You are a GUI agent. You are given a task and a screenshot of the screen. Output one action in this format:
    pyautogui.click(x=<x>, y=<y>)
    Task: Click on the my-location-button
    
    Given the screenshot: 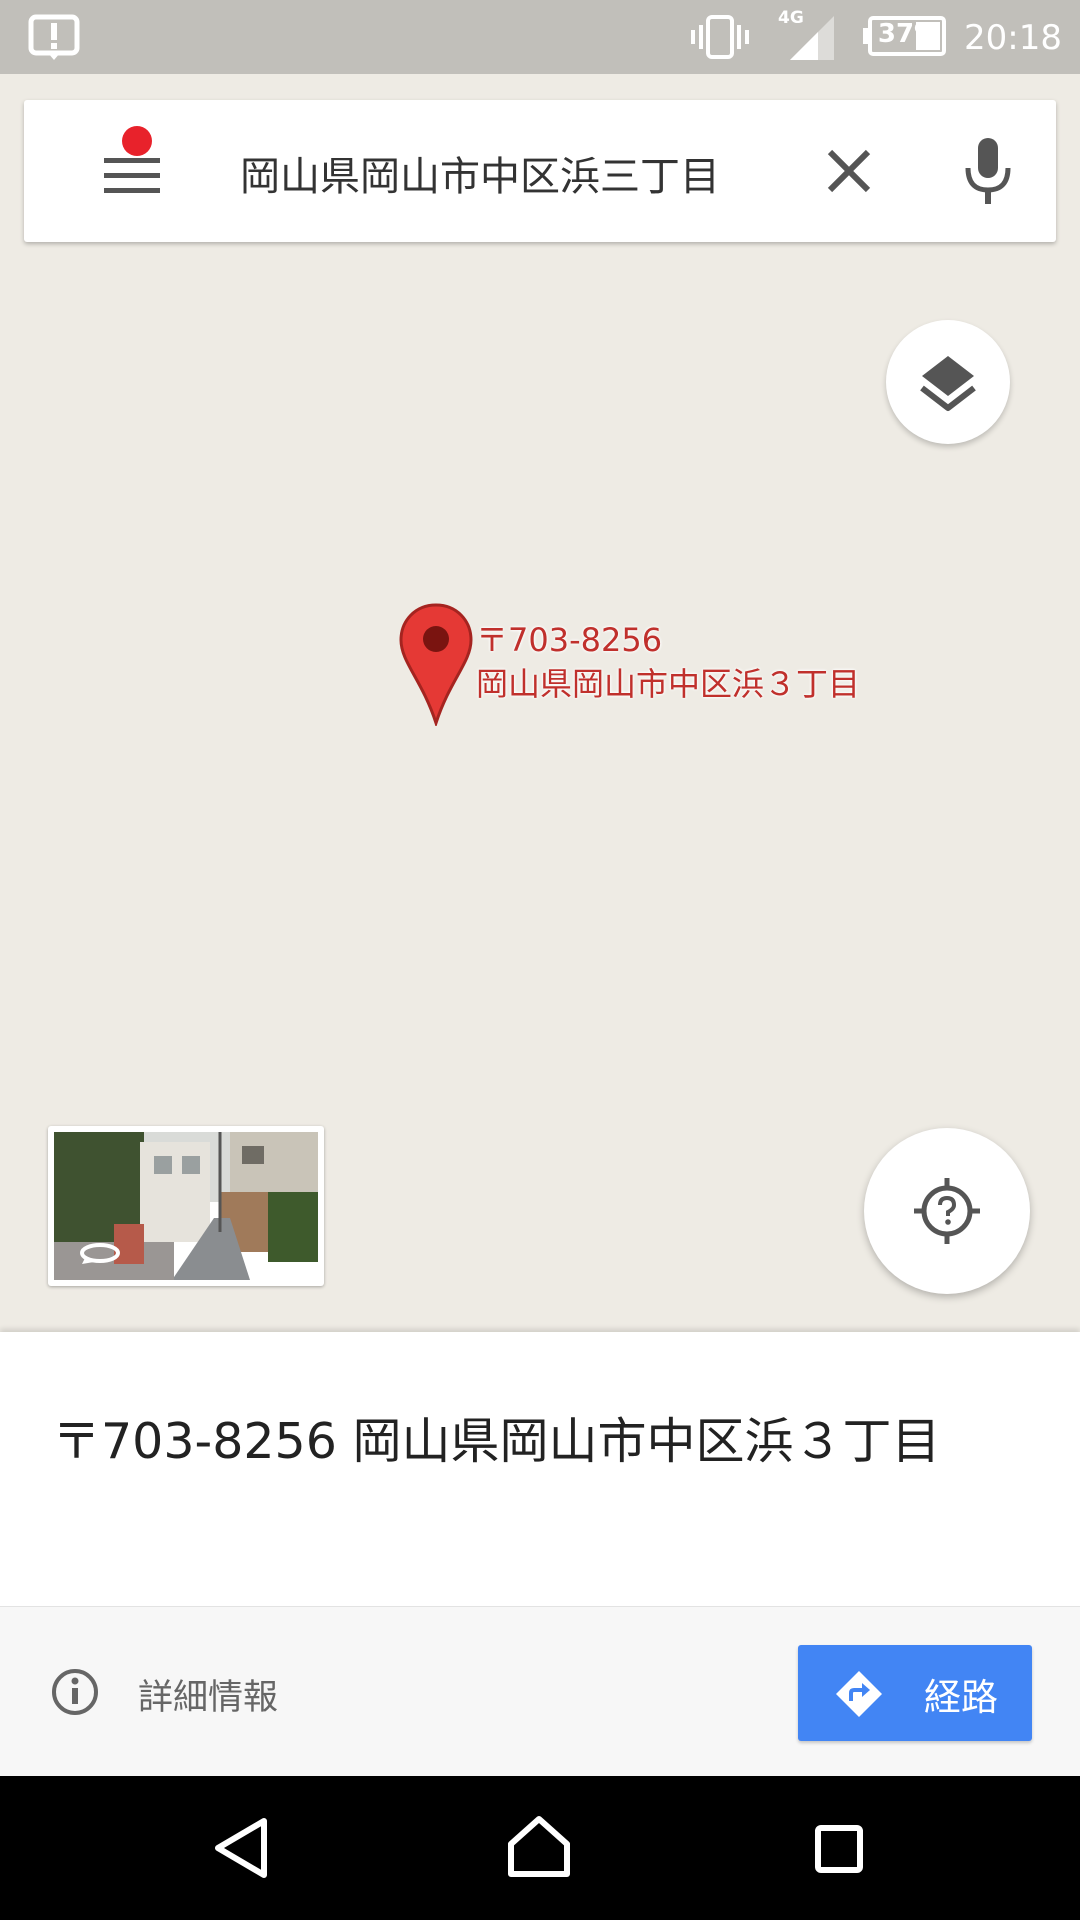 What is the action you would take?
    pyautogui.click(x=947, y=1211)
    